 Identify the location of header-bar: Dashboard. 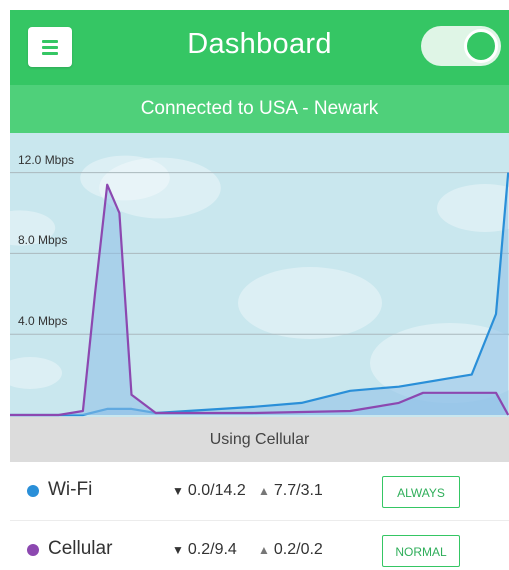
(259, 47).